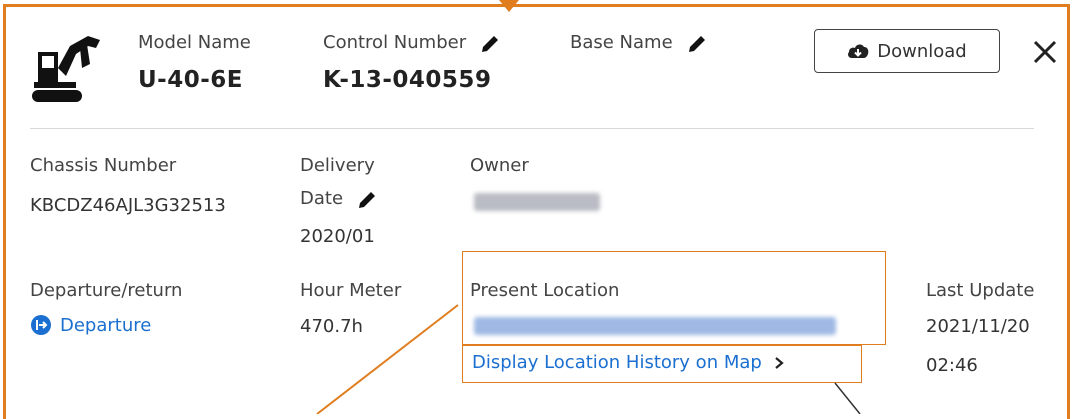  I want to click on hour-meter-value: 470.7h, so click(331, 326).